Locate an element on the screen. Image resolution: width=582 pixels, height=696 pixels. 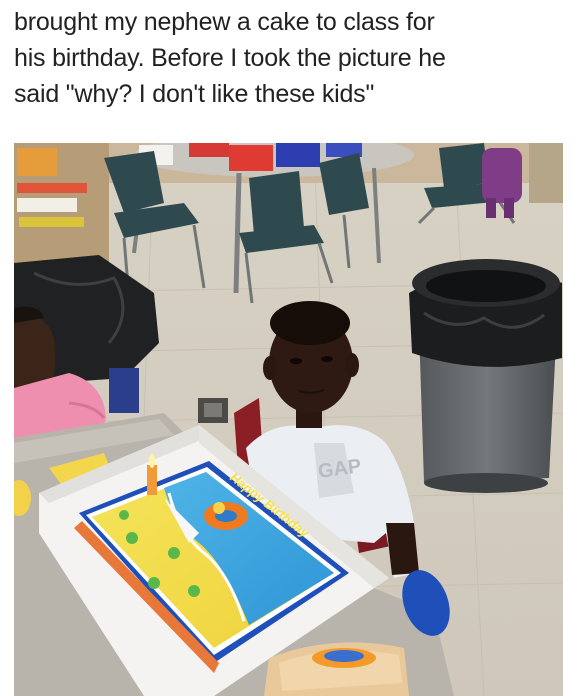
trash-can-right is located at coordinates (485, 376).